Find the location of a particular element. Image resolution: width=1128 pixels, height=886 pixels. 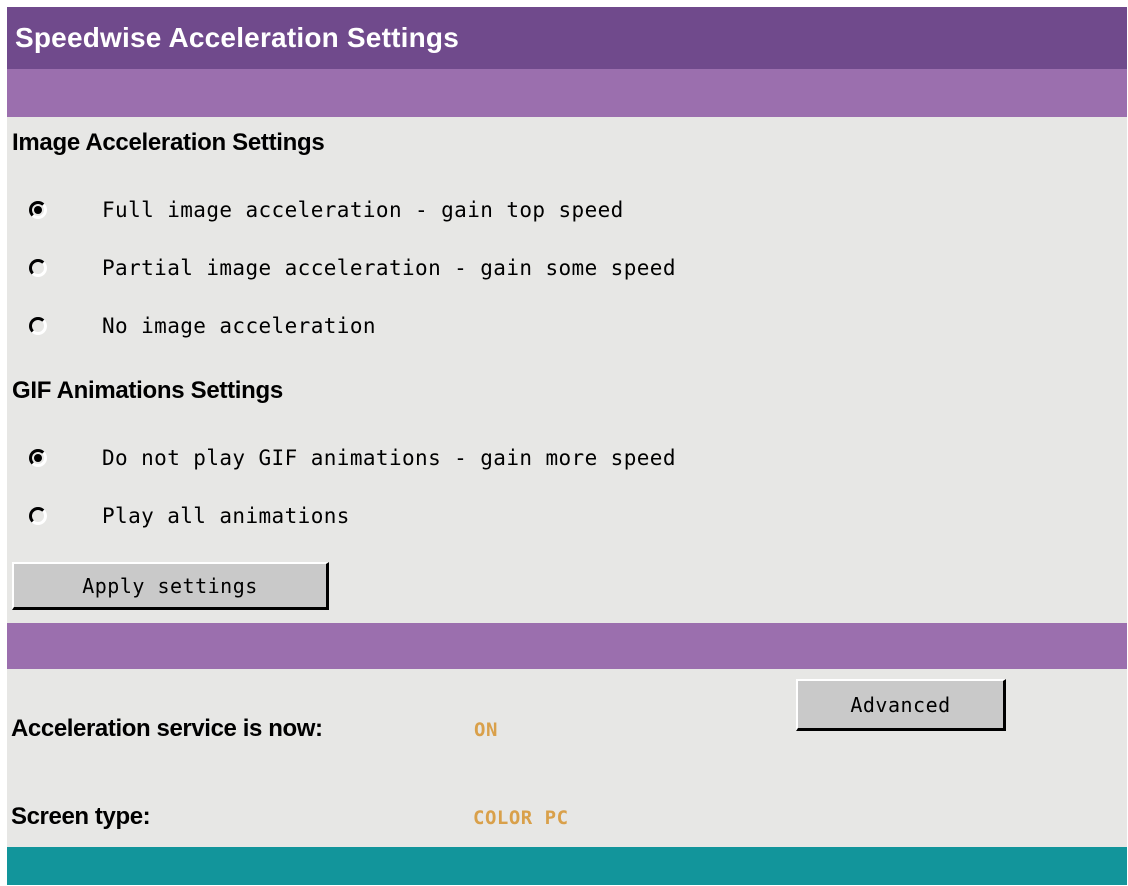

apply-settings-button: Apply settings is located at coordinates (170, 586).